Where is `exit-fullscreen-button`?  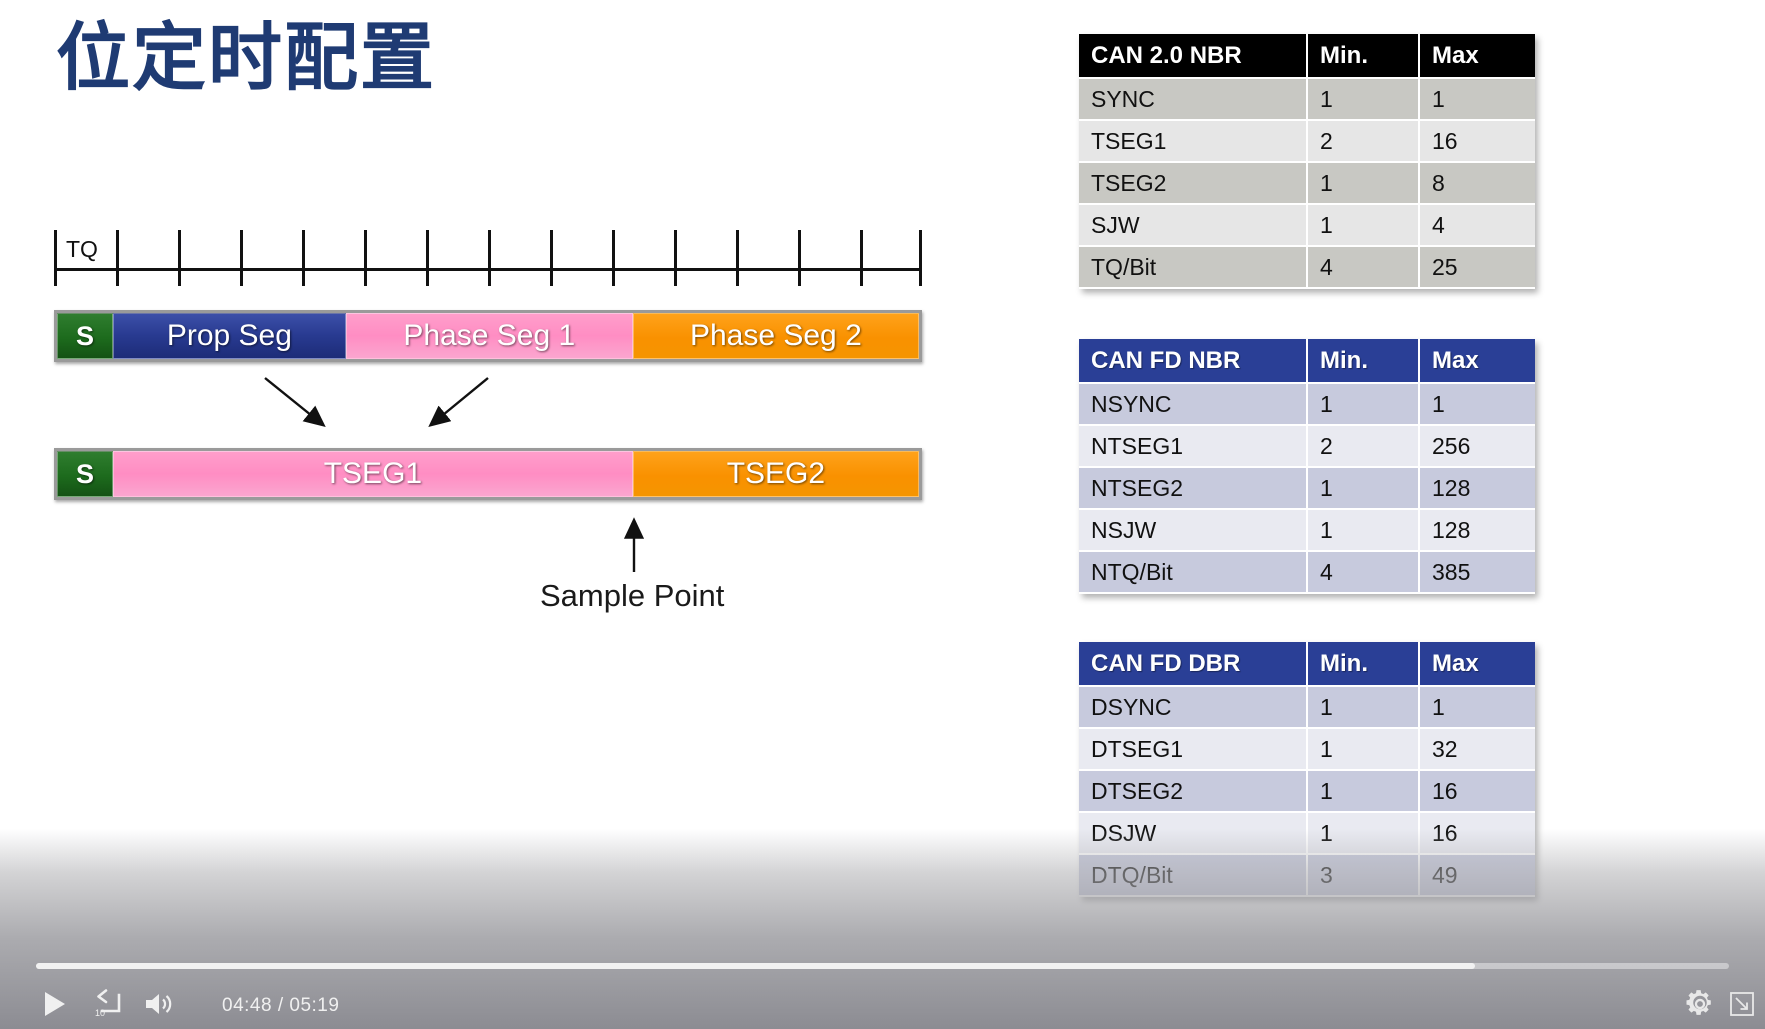 exit-fullscreen-button is located at coordinates (1742, 1004).